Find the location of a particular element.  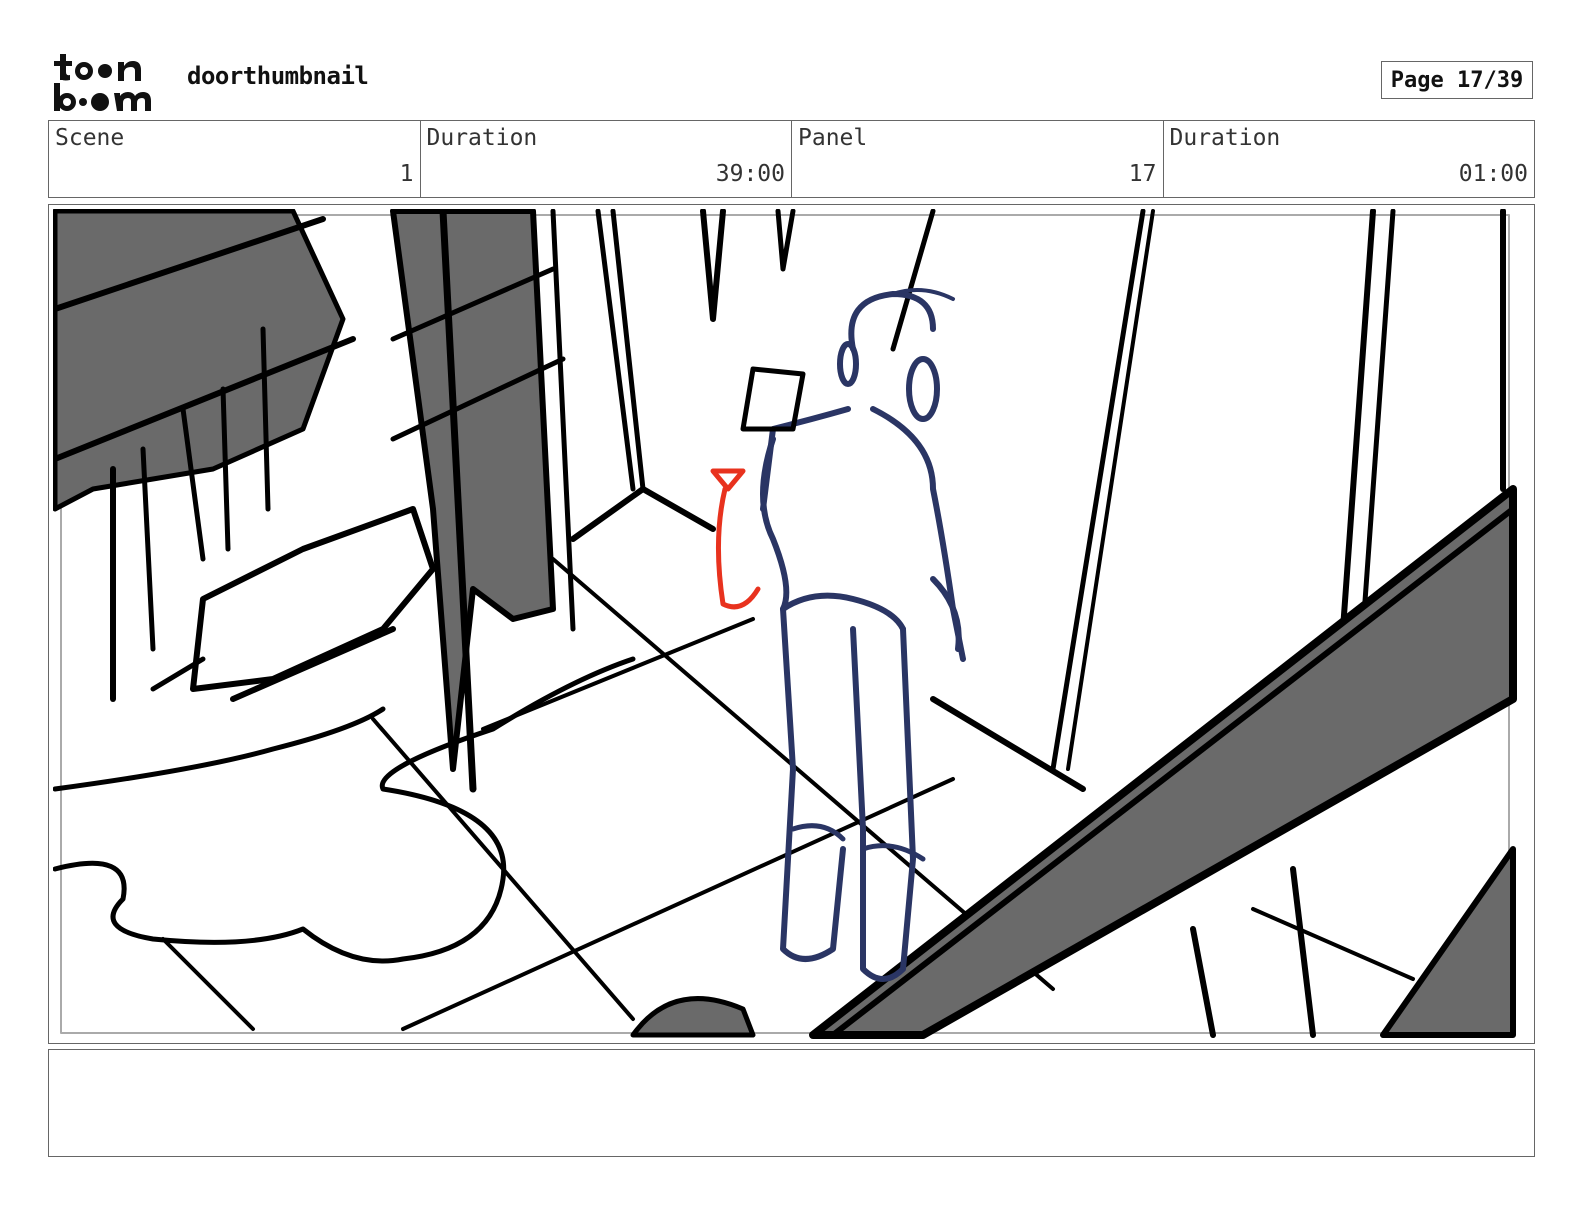

page-indicator: Page 17/39 is located at coordinates (1457, 80).